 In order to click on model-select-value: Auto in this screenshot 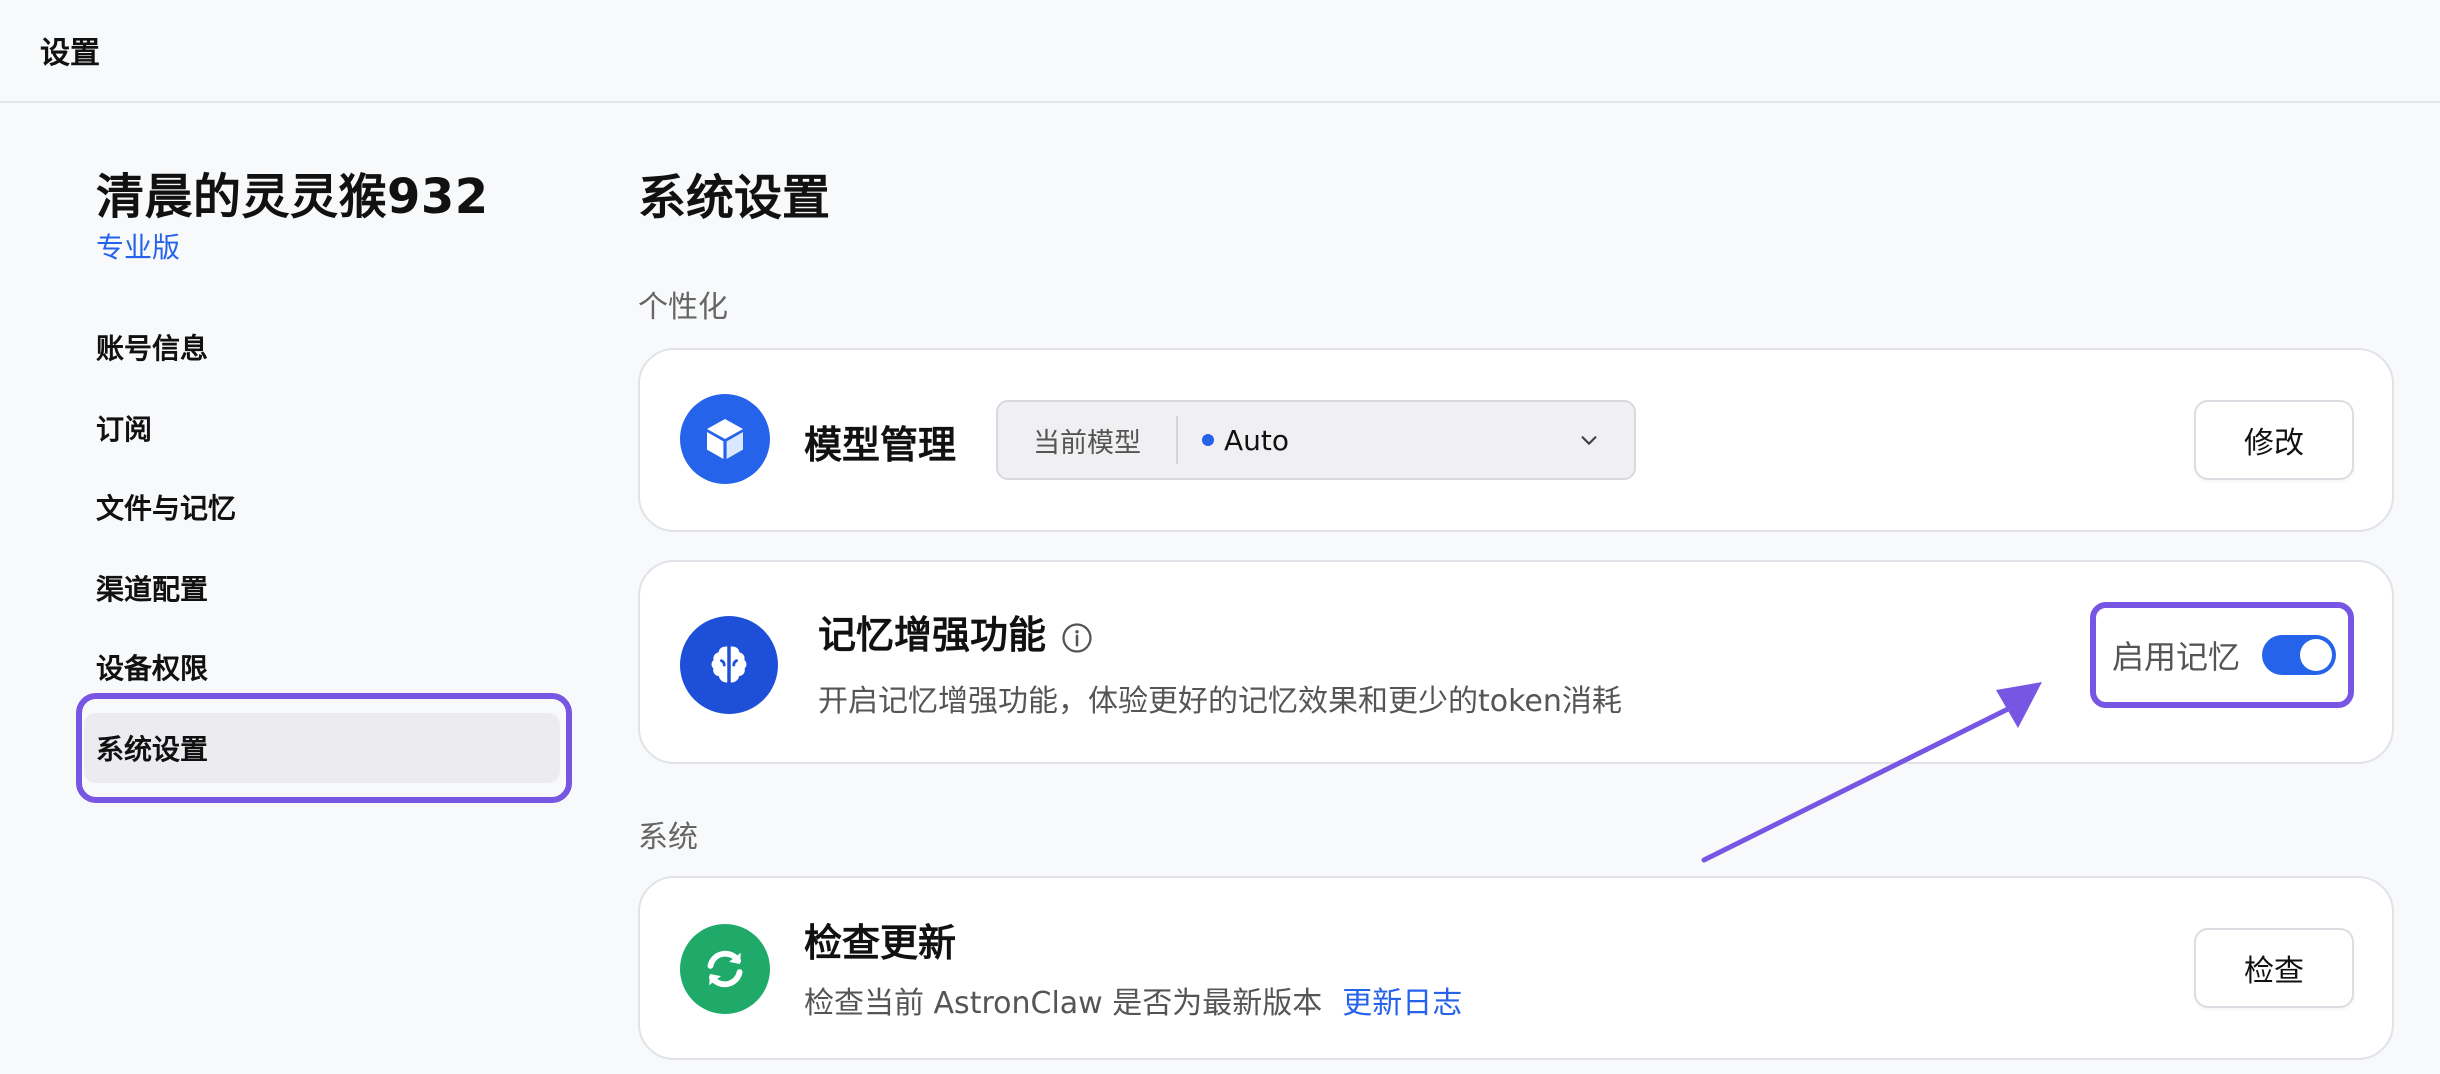, I will do `click(1257, 440)`.